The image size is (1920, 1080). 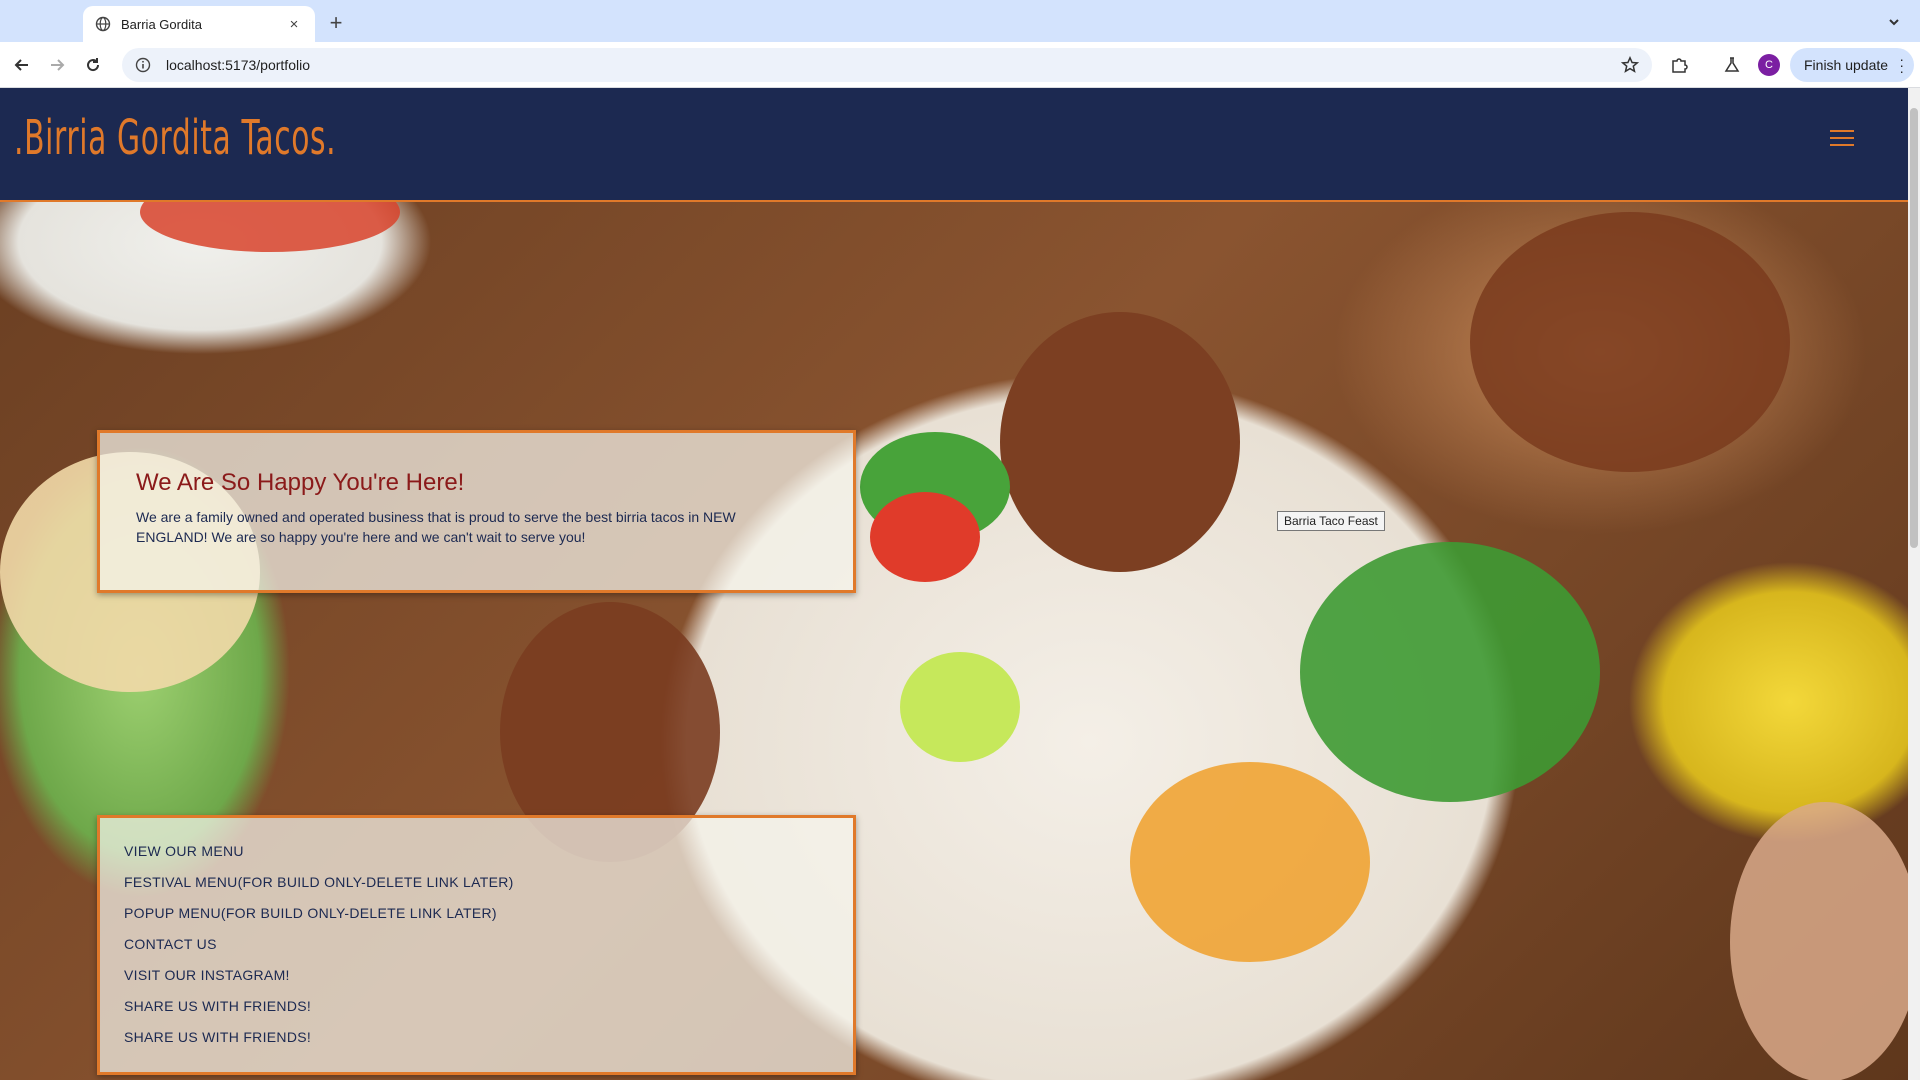 What do you see at coordinates (175, 138) in the screenshot?
I see `site-logo: .Birria Gordita Tacos.` at bounding box center [175, 138].